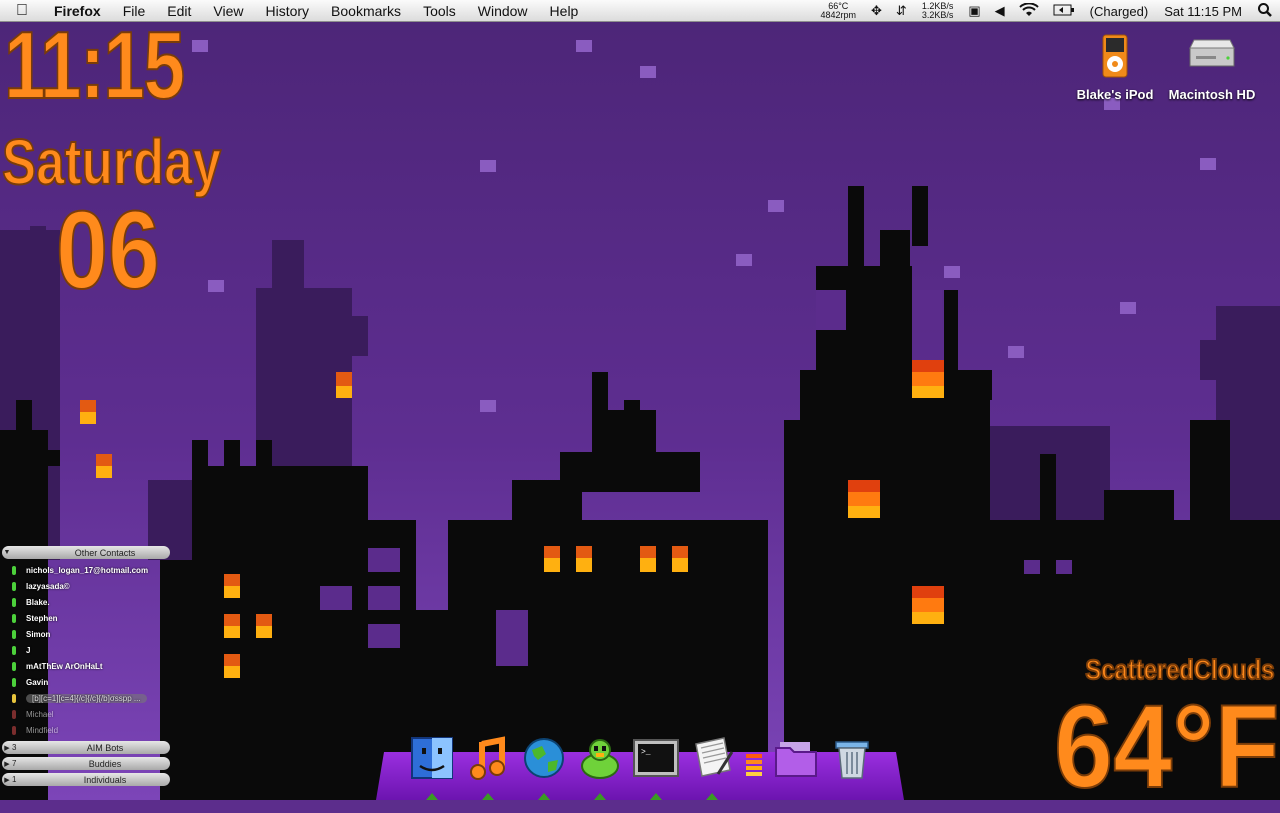 The image size is (1280, 813). Describe the element at coordinates (105, 552) in the screenshot. I see `group-name: Other Contacts` at that location.